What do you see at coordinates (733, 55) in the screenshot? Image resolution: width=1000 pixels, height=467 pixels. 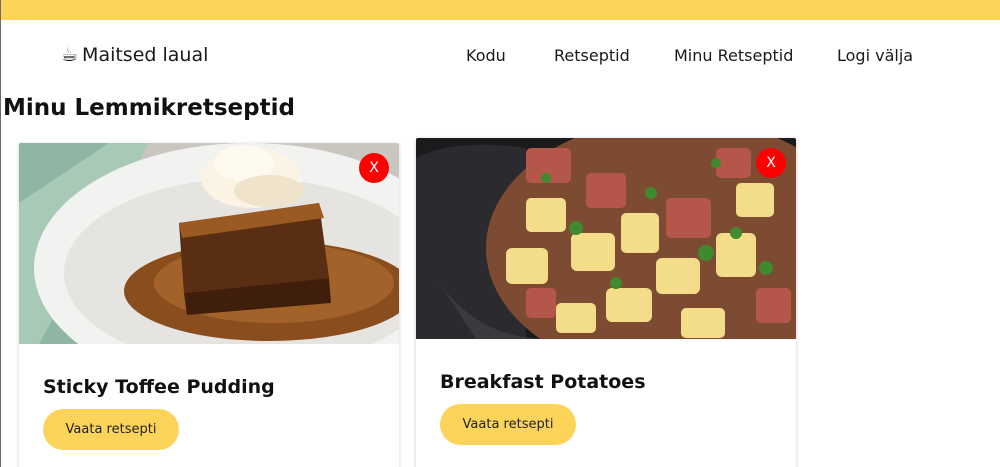 I see `nav-item-my-recipes: Minu Retseptid` at bounding box center [733, 55].